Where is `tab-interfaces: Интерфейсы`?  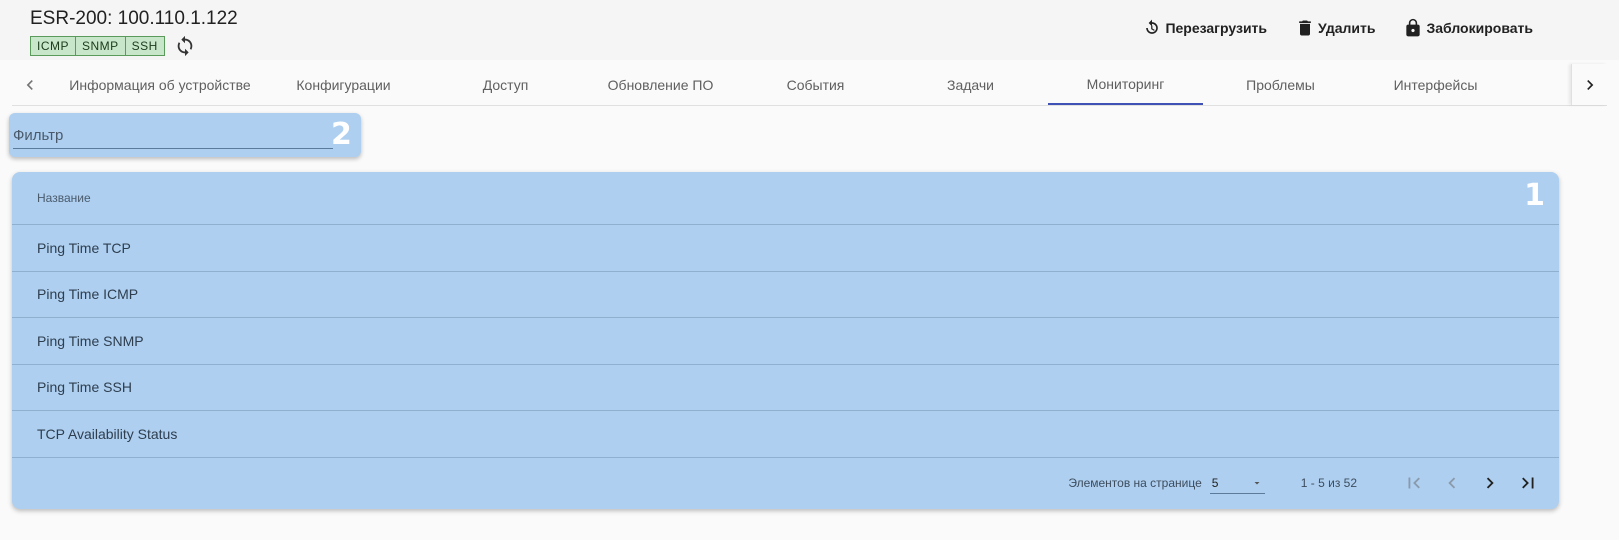
tab-interfaces: Интерфейсы is located at coordinates (1435, 84).